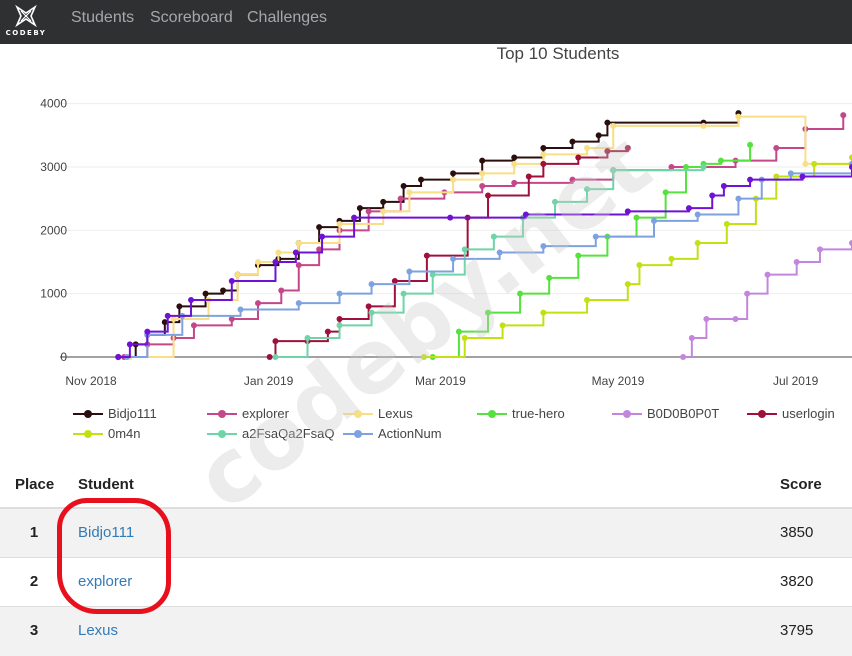  What do you see at coordinates (106, 532) in the screenshot?
I see `student-link: Bidjo111` at bounding box center [106, 532].